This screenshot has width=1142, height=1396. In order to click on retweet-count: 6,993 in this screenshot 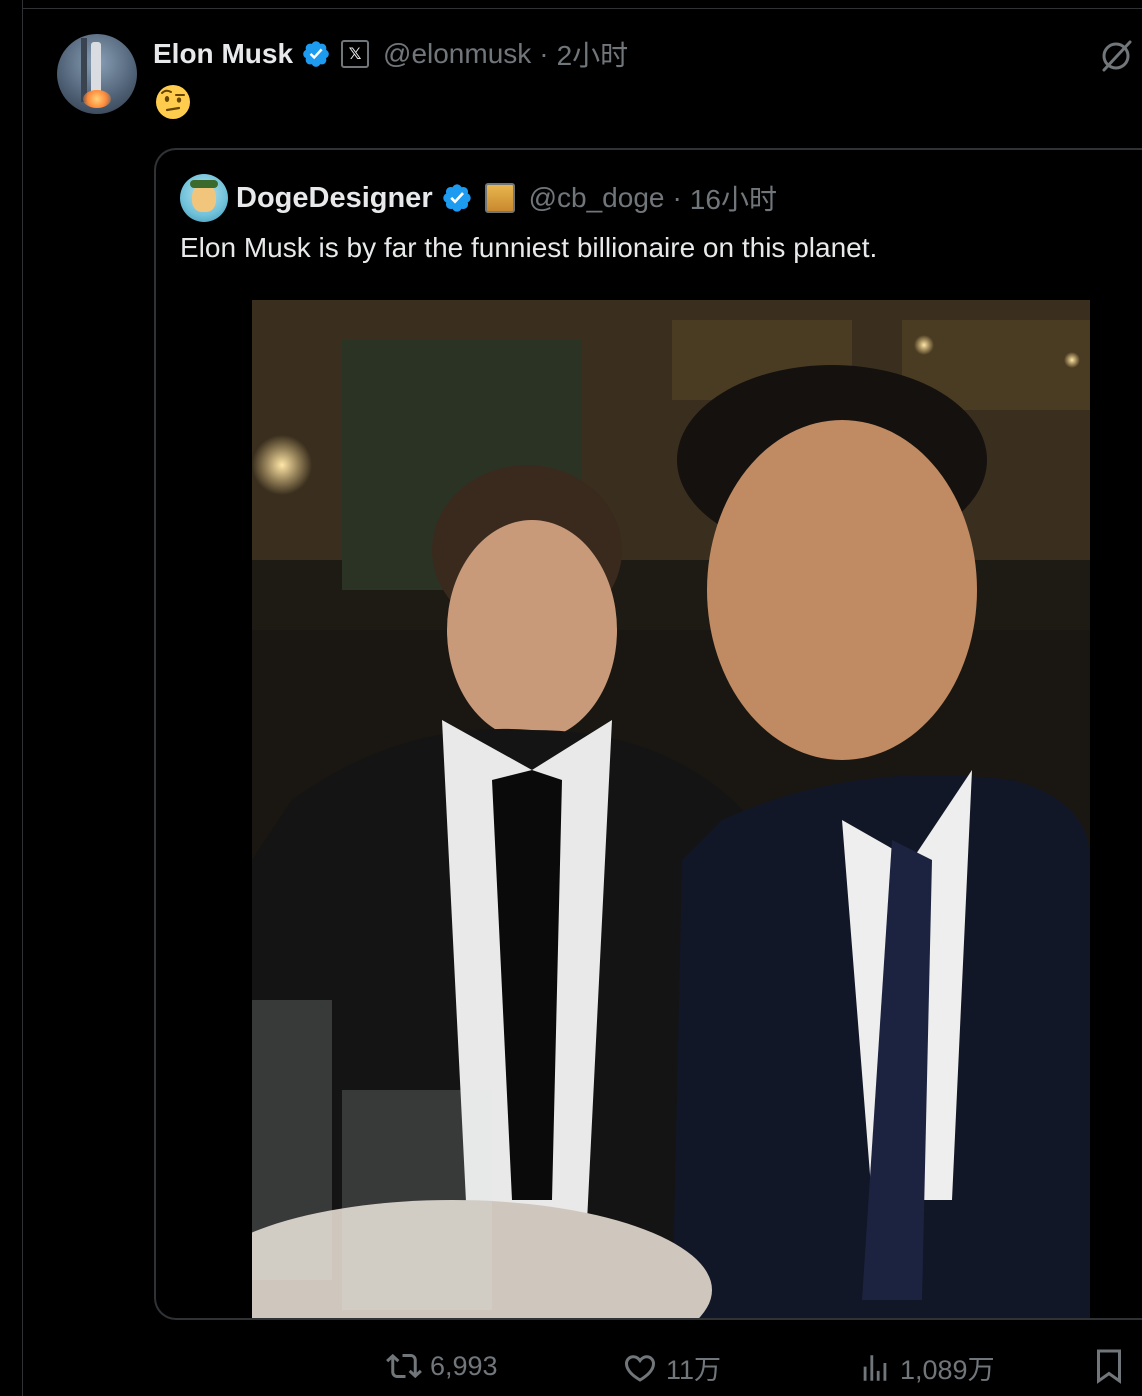, I will do `click(464, 1365)`.